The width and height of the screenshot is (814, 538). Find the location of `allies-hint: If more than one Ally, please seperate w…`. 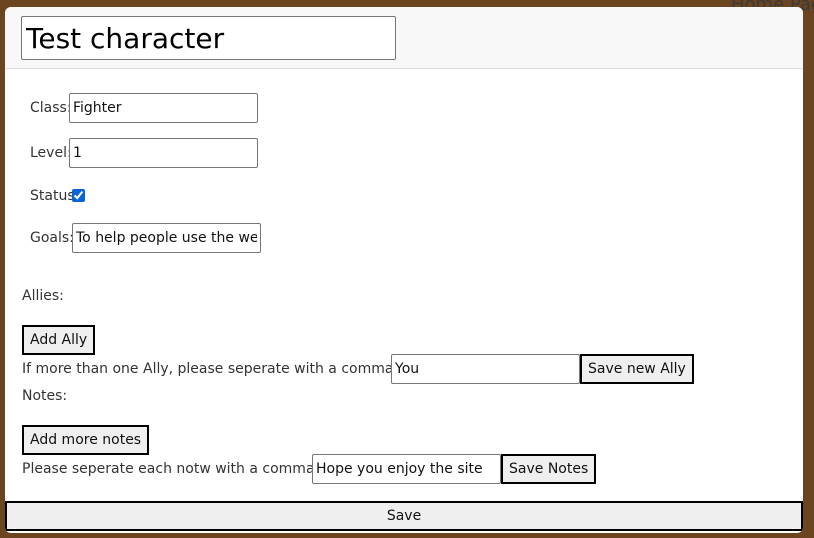

allies-hint: If more than one Ally, please seperate w… is located at coordinates (208, 369).